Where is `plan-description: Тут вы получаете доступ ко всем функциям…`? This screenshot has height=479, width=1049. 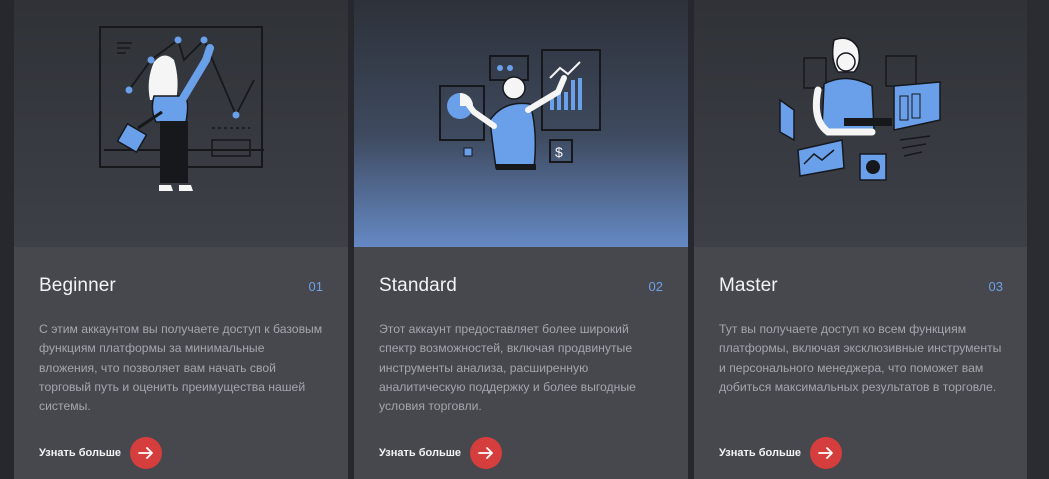
plan-description: Тут вы получаете доступ ко всем функциям… is located at coordinates (860, 358).